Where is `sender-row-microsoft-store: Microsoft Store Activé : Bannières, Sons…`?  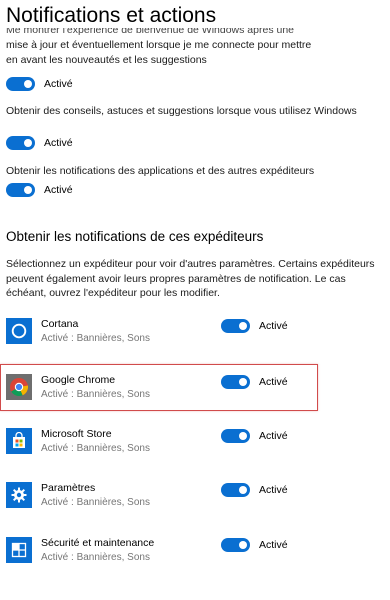 sender-row-microsoft-store: Microsoft Store Activé : Bannières, Sons… is located at coordinates (161, 448).